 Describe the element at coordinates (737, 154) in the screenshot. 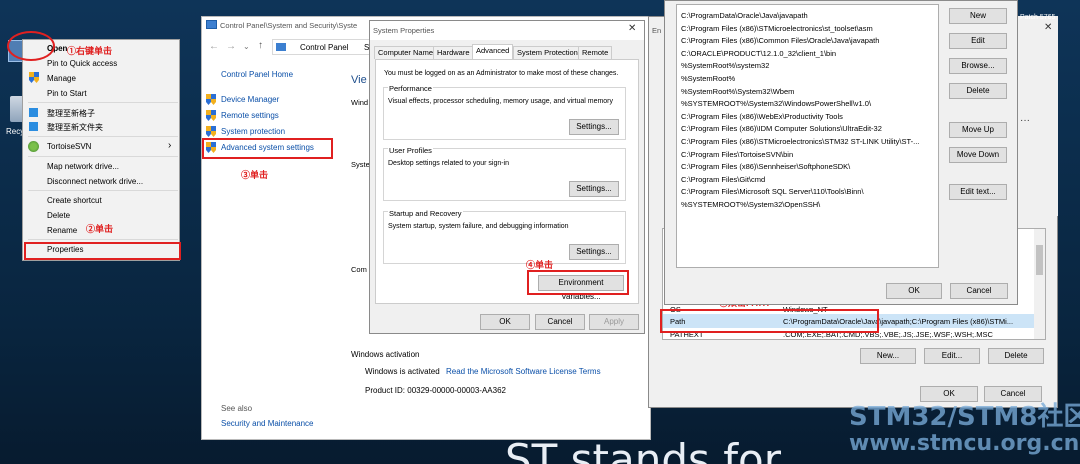

I see `list-item: C:\Program Files\TortoiseSVN\bin` at that location.